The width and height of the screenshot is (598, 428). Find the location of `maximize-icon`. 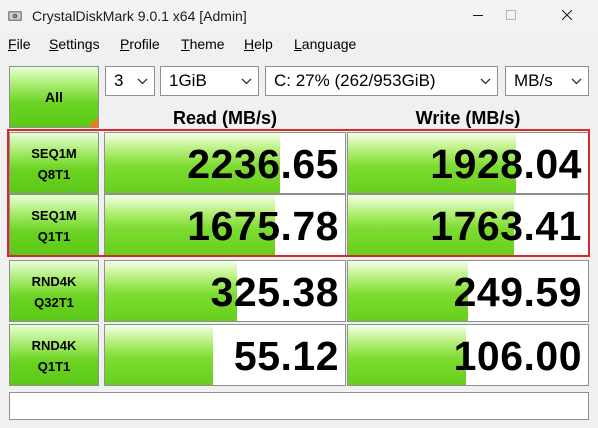

maximize-icon is located at coordinates (511, 15).